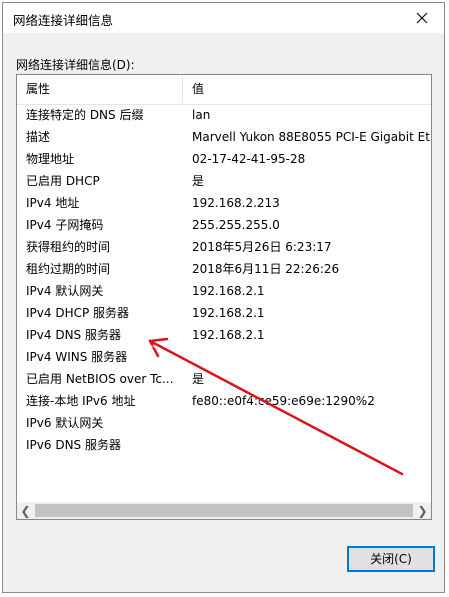 The width and height of the screenshot is (449, 597). I want to click on row-property: 连接-本地 IPv6 地址, so click(81, 401).